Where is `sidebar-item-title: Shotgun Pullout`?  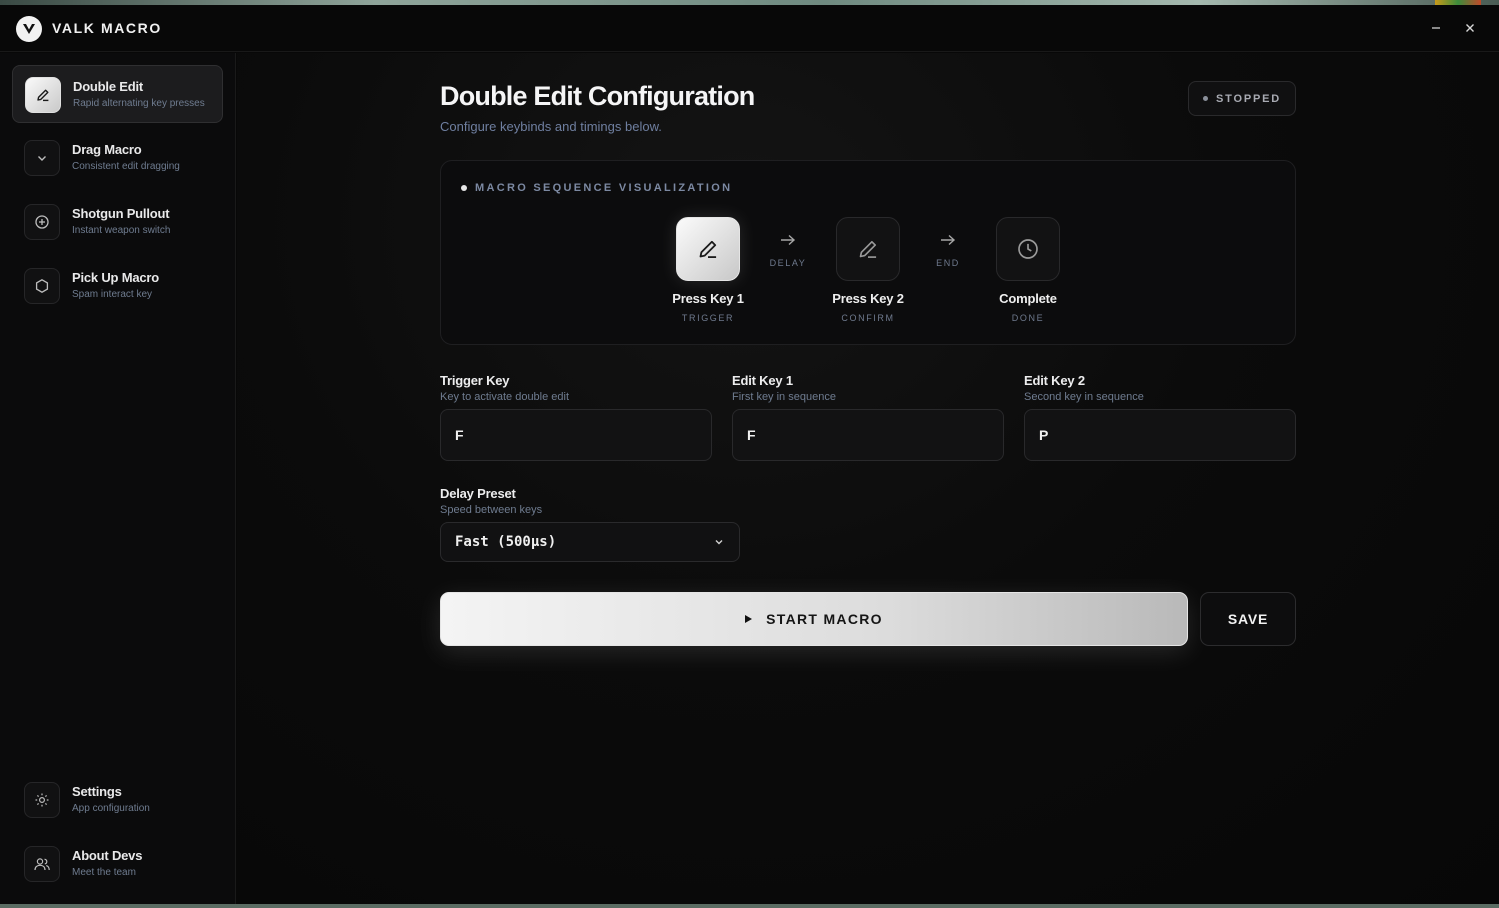 sidebar-item-title: Shotgun Pullout is located at coordinates (121, 213).